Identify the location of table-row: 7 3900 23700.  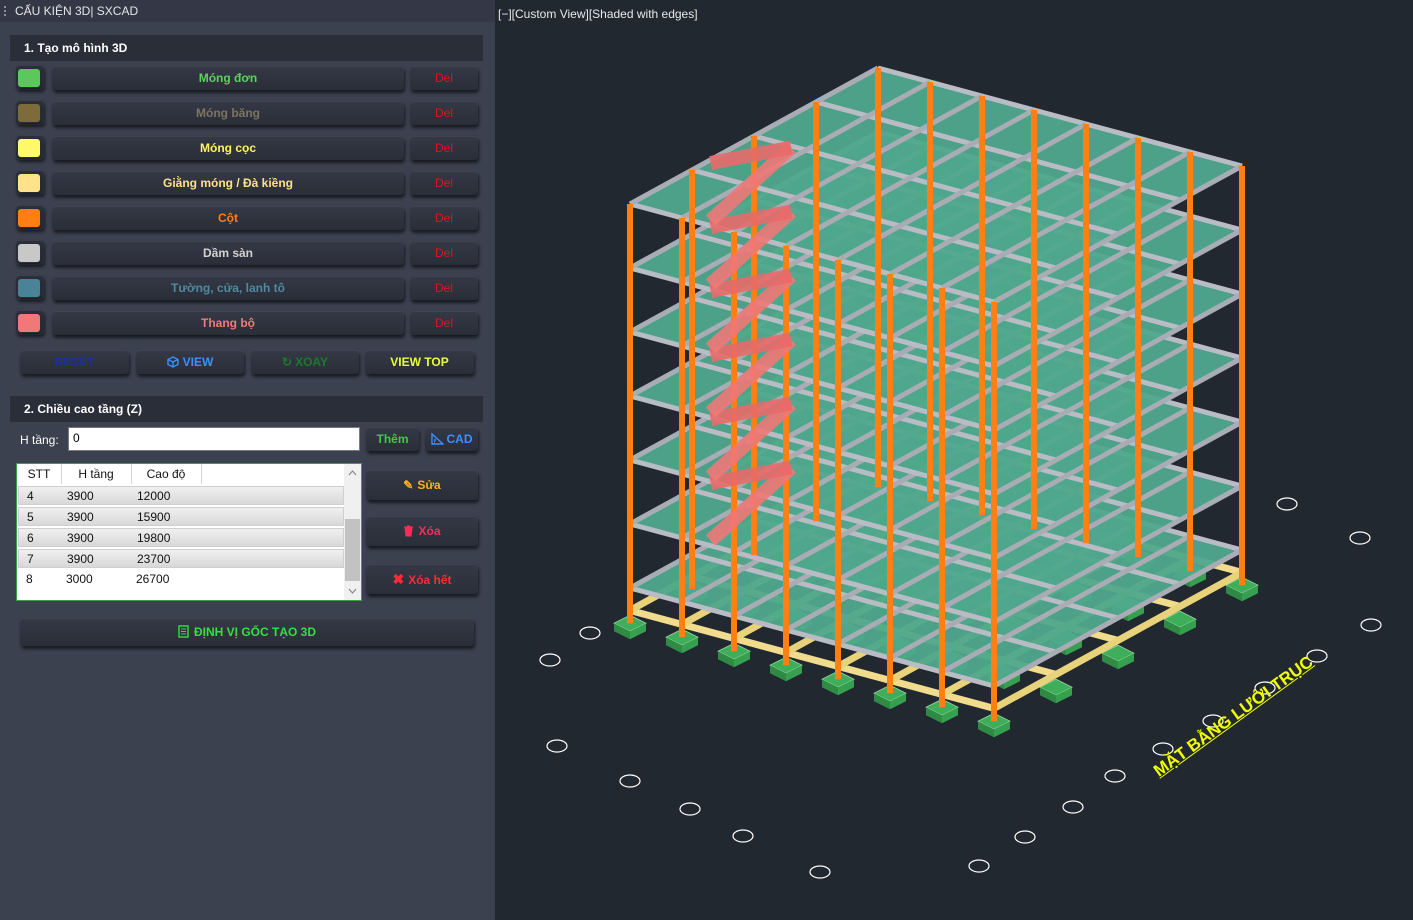
(181, 558).